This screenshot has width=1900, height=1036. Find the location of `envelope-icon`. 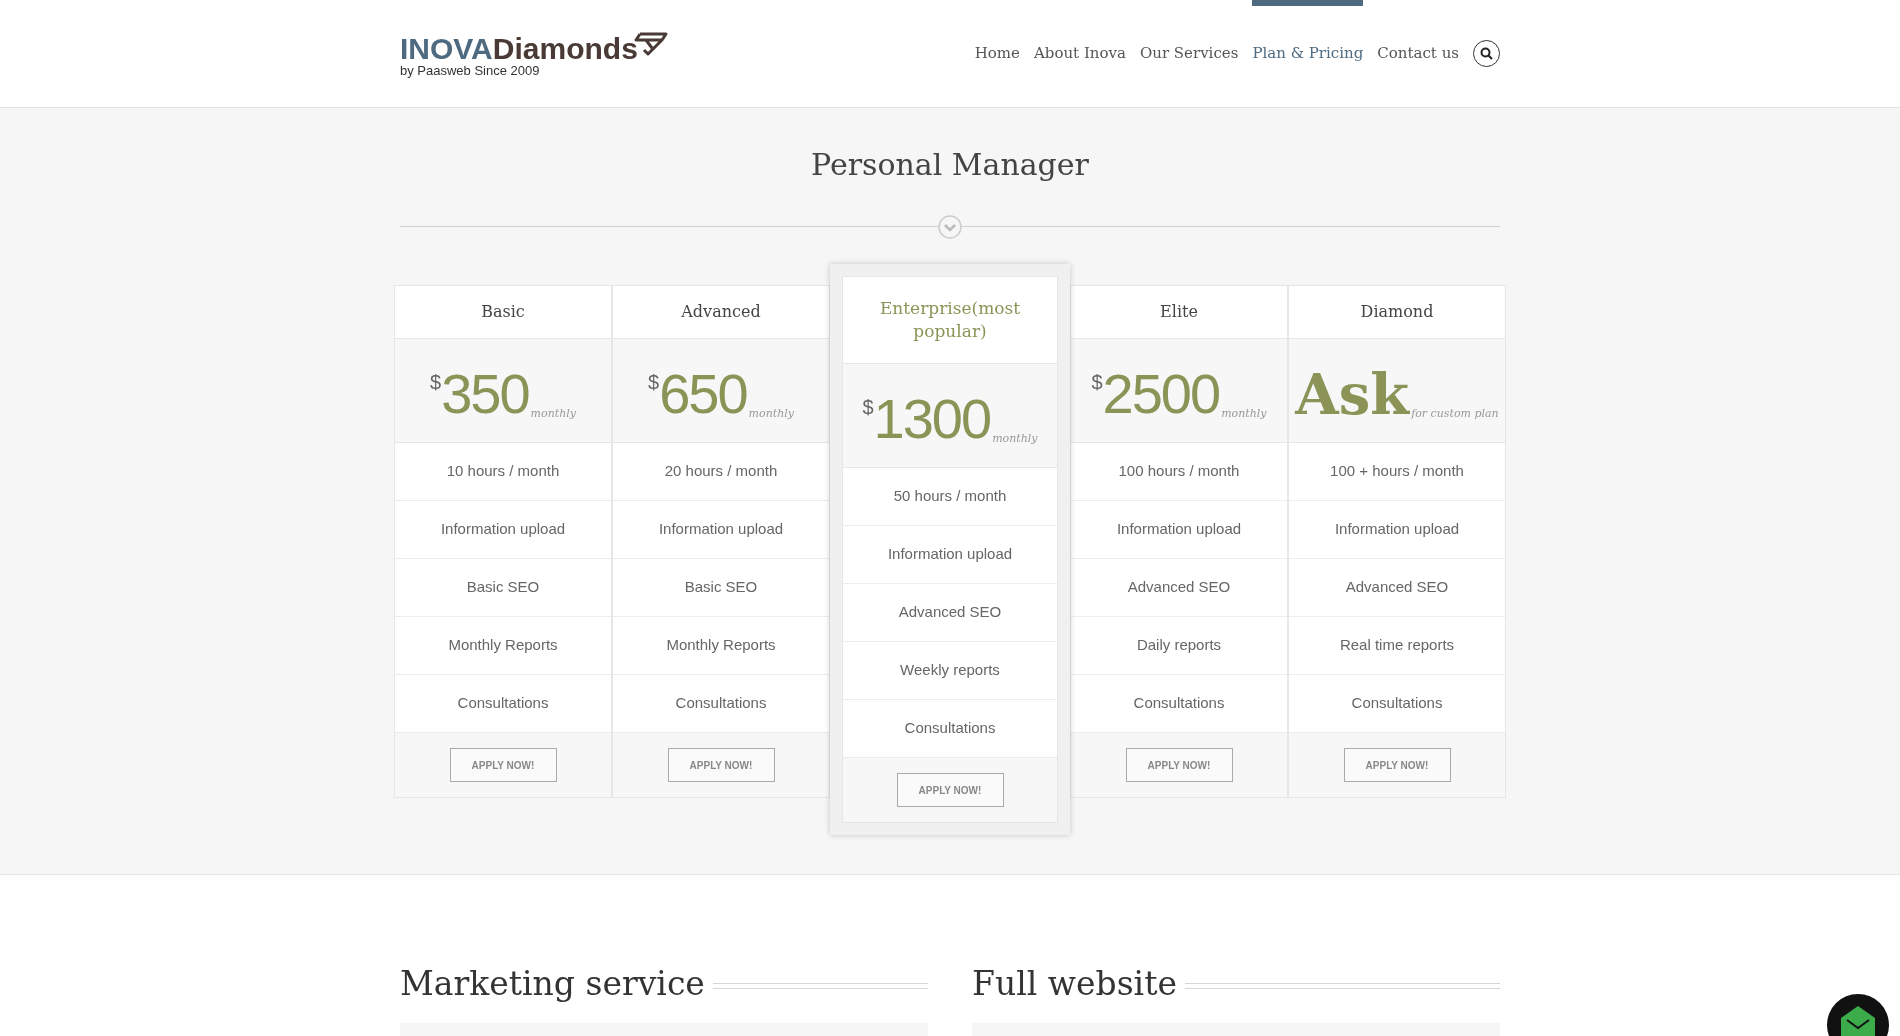

envelope-icon is located at coordinates (1858, 1021).